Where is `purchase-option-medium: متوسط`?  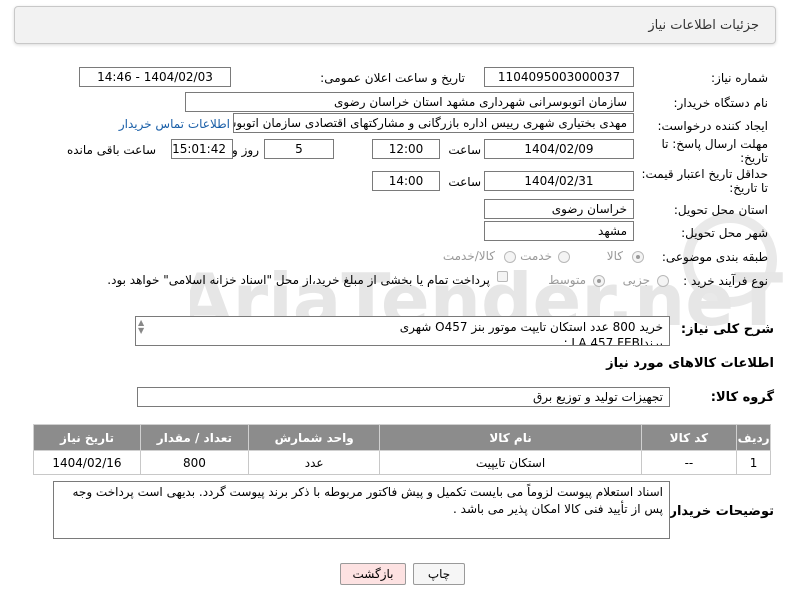
purchase-option-medium: متوسط is located at coordinates (567, 280).